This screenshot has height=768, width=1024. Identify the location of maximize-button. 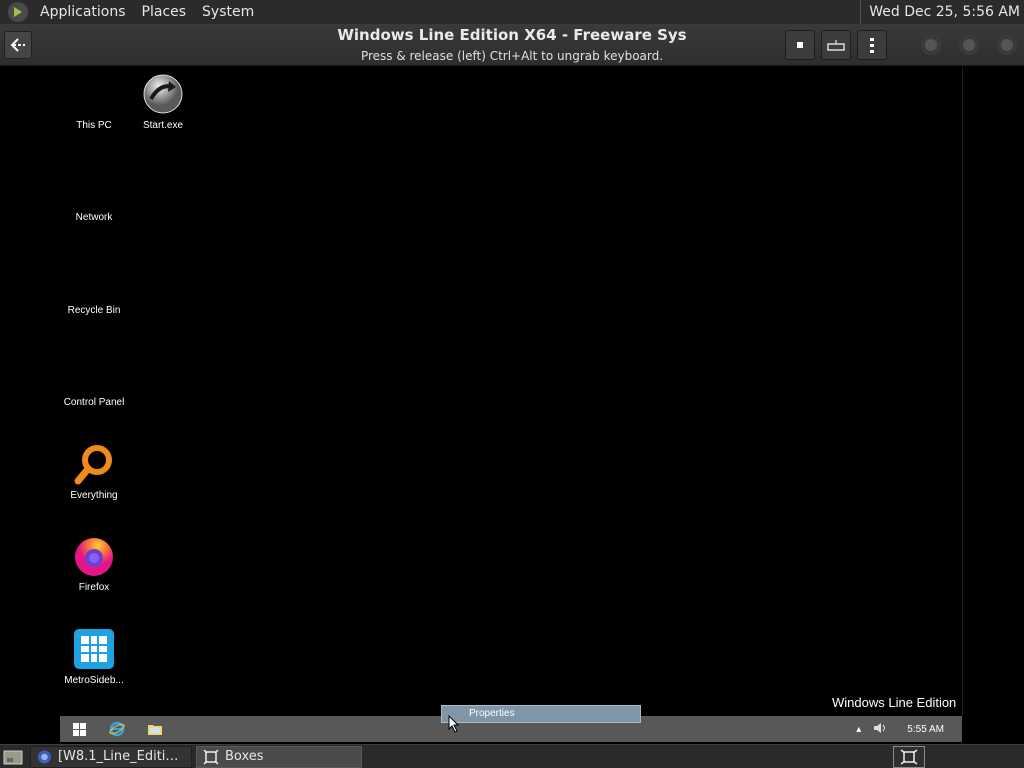
(969, 45).